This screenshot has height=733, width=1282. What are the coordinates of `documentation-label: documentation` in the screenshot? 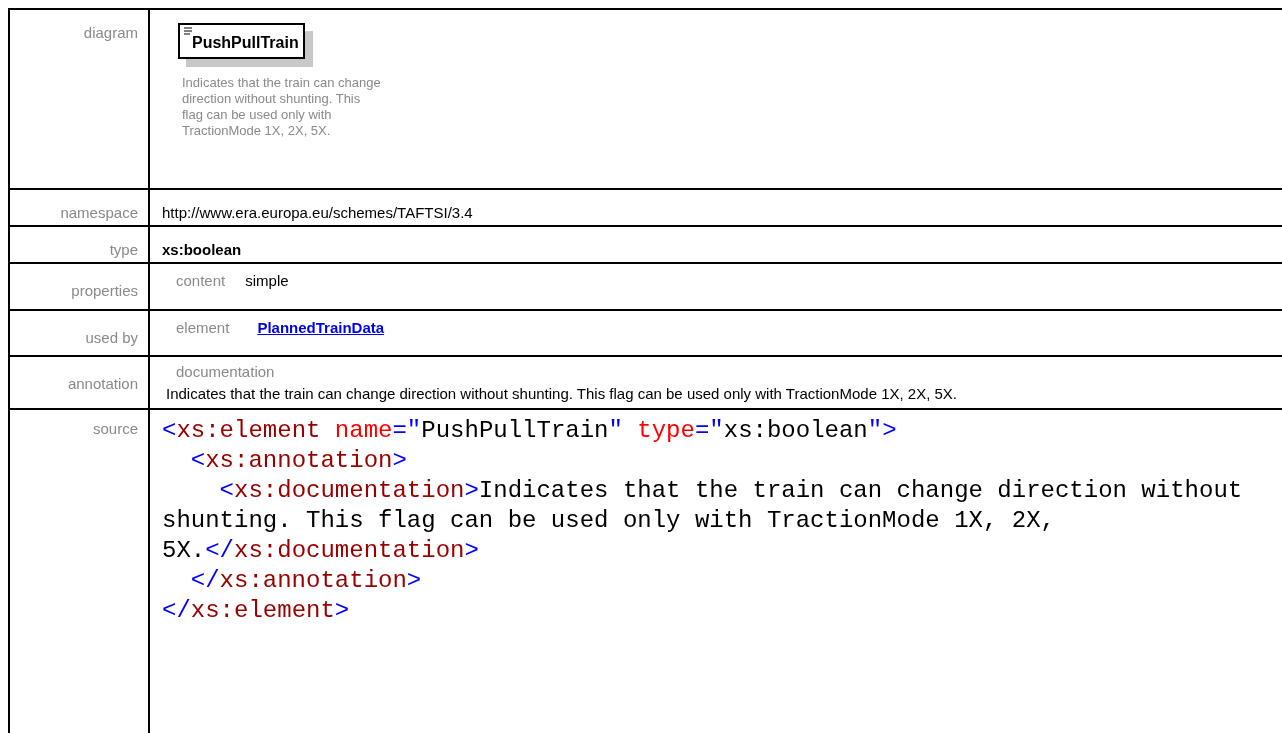 It's located at (226, 372).